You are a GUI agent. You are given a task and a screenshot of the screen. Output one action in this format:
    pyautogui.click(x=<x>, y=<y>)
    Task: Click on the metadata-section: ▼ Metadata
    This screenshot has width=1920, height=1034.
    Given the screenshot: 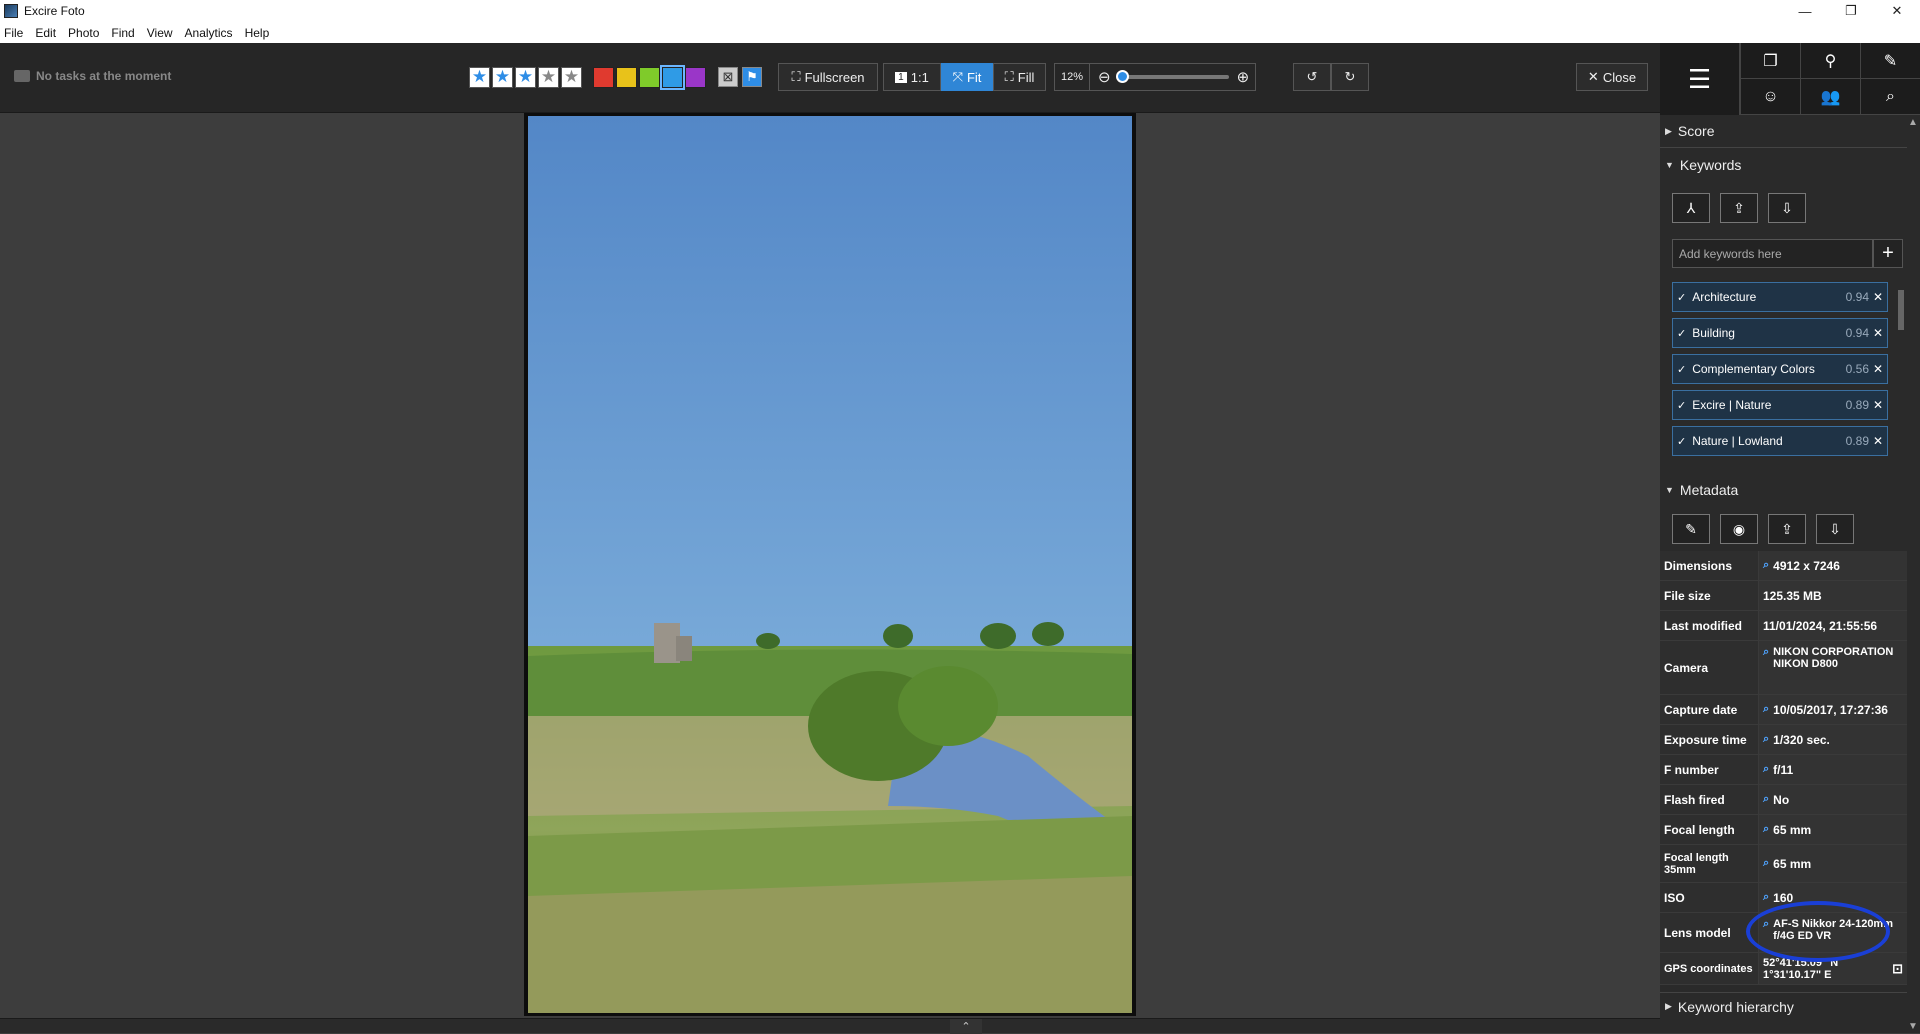 What is the action you would take?
    pyautogui.click(x=1783, y=489)
    